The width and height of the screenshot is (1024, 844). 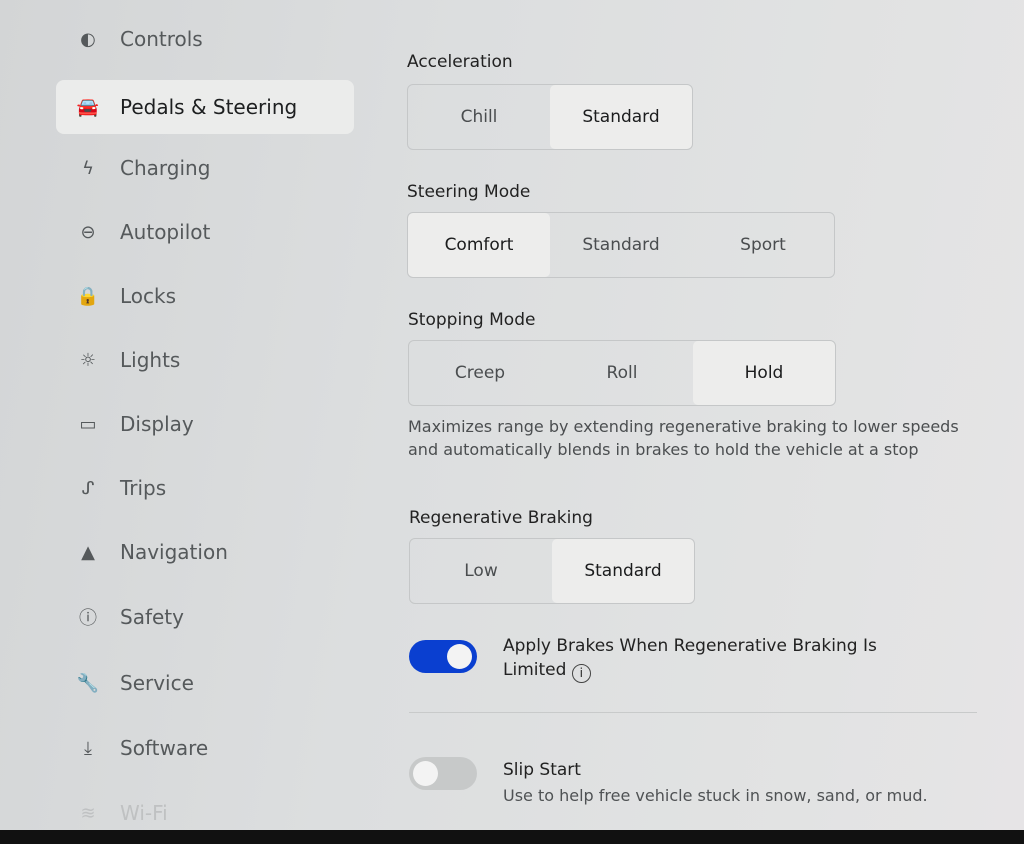 What do you see at coordinates (148, 296) in the screenshot?
I see `sidebar-item-label: Locks` at bounding box center [148, 296].